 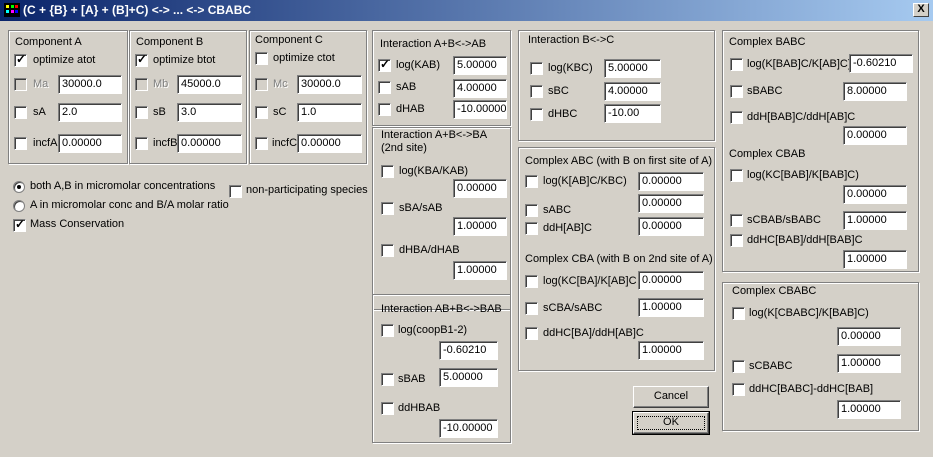 I want to click on mass-conservation-checkbox, so click(x=19, y=224).